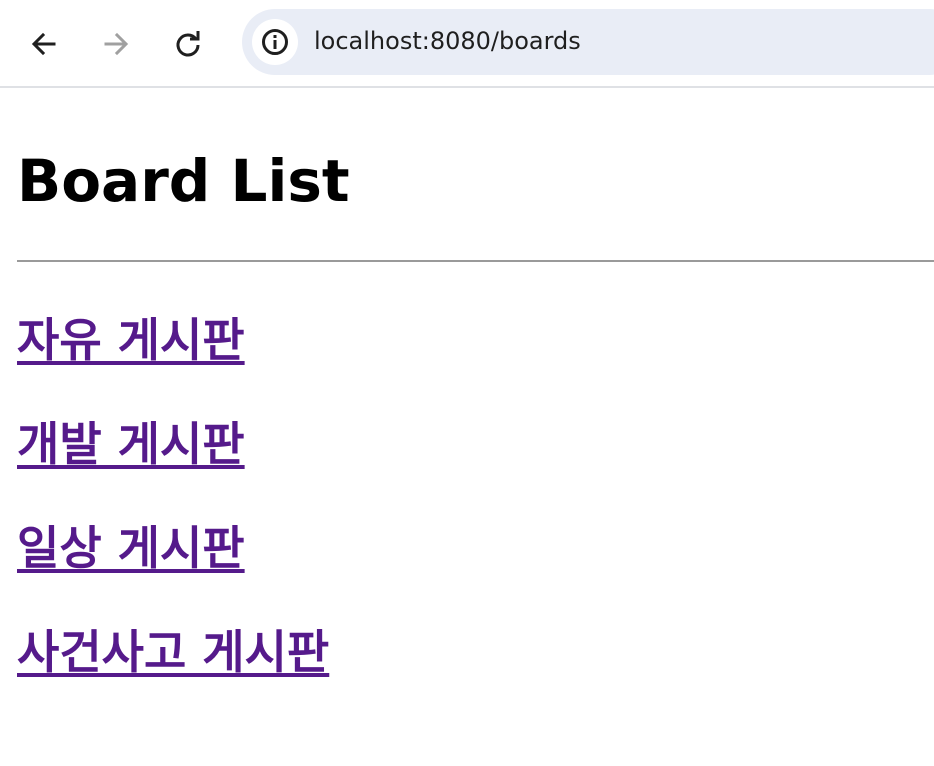 The height and width of the screenshot is (766, 934). What do you see at coordinates (183, 181) in the screenshot?
I see `page-title: Board List` at bounding box center [183, 181].